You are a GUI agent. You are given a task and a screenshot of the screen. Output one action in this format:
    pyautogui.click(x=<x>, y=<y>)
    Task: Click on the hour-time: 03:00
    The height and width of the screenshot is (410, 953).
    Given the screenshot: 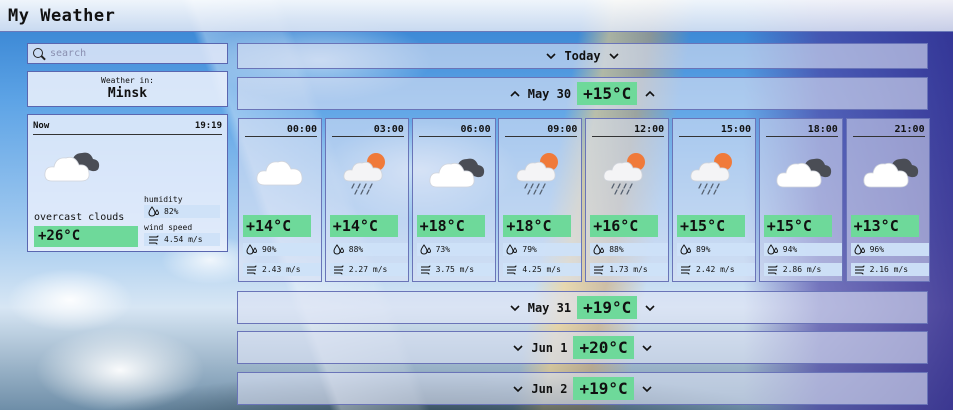 What is the action you would take?
    pyautogui.click(x=367, y=130)
    